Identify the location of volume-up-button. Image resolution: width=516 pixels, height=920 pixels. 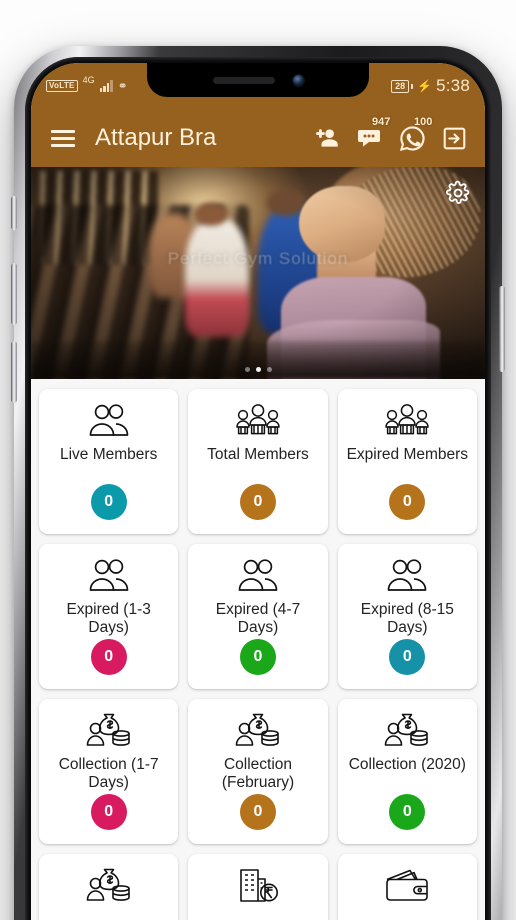
(14, 294).